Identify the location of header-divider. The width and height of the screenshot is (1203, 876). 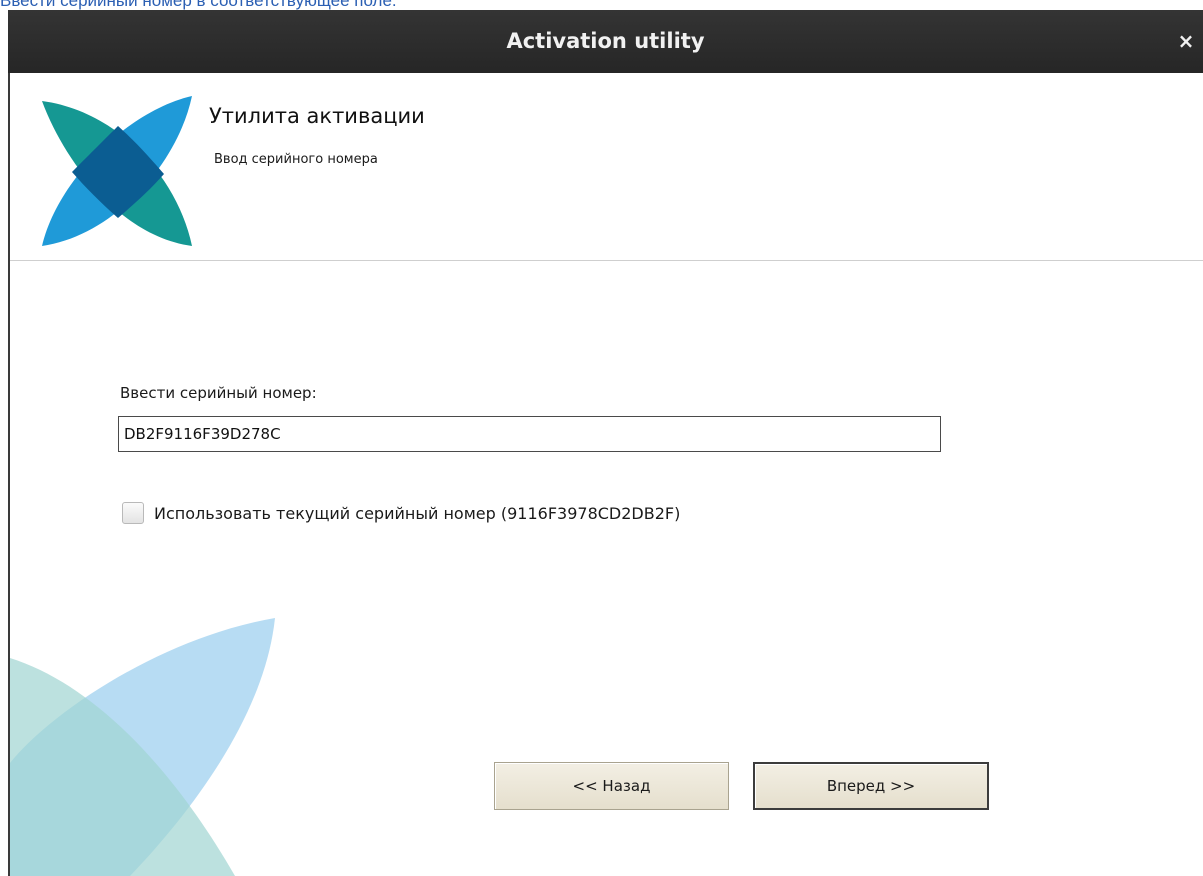
(606, 260).